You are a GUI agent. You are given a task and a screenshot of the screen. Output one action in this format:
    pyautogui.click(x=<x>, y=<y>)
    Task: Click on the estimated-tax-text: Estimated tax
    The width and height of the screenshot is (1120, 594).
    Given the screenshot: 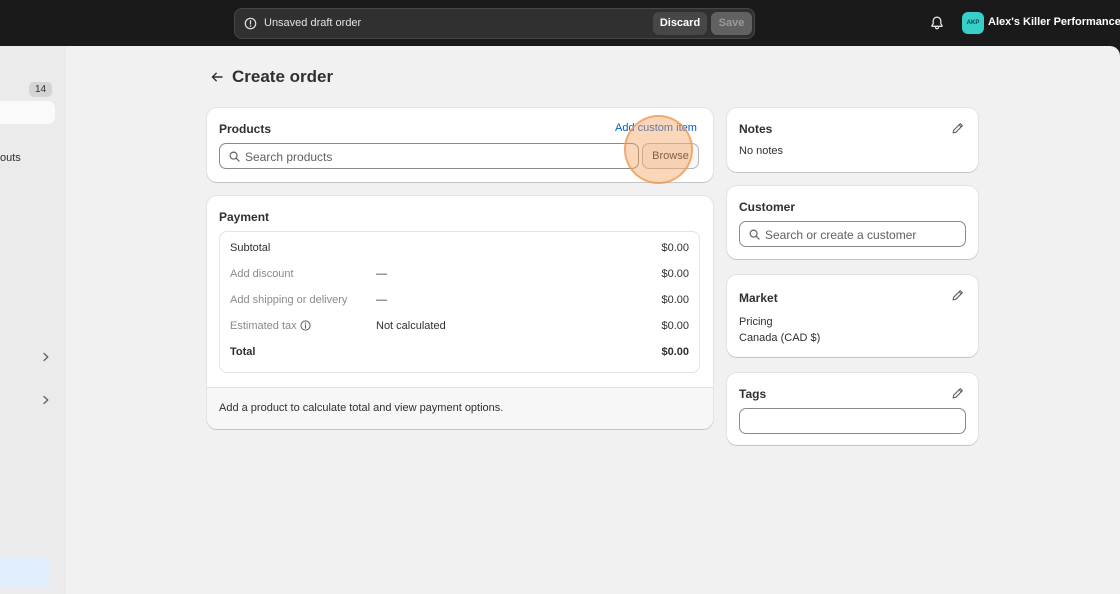 What is the action you would take?
    pyautogui.click(x=263, y=326)
    